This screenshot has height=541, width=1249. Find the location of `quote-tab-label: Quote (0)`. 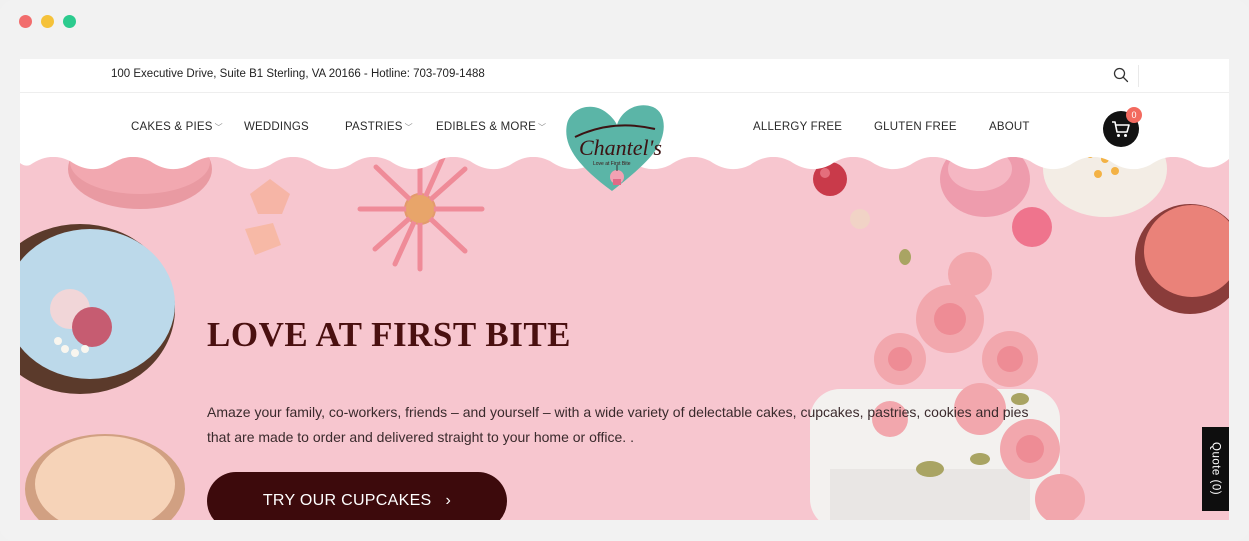

quote-tab-label: Quote (0) is located at coordinates (1215, 469).